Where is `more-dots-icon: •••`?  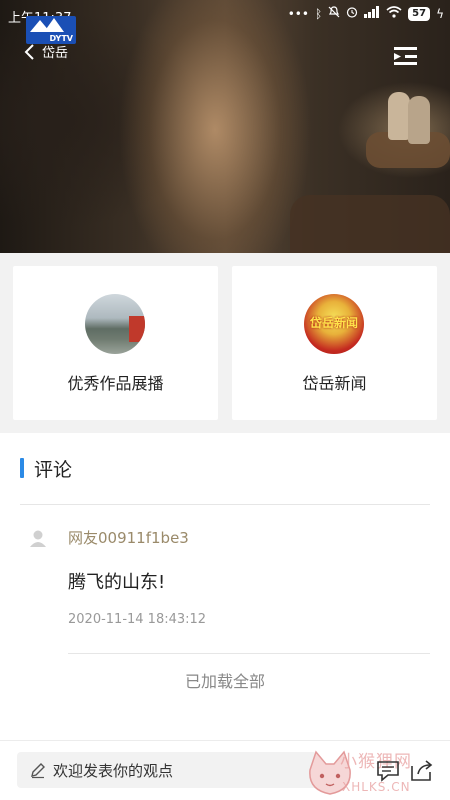 more-dots-icon: ••• is located at coordinates (298, 13).